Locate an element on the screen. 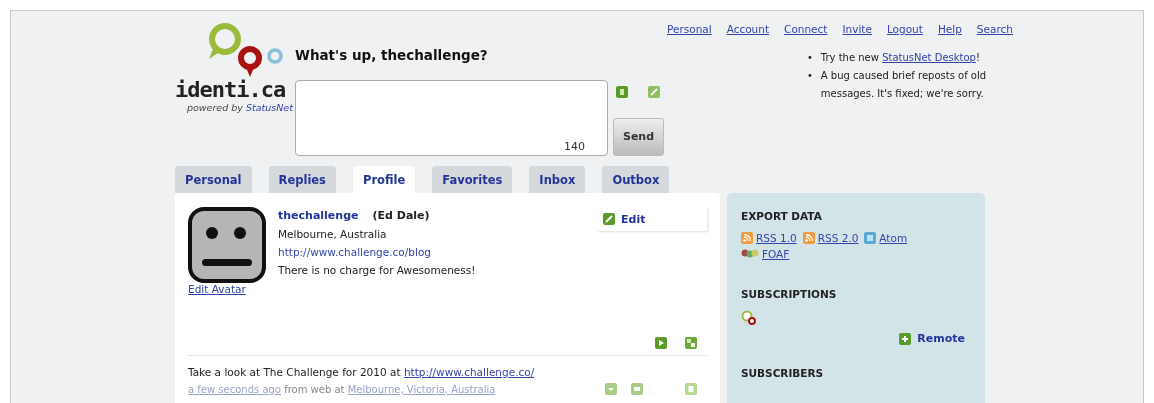 The width and height of the screenshot is (1154, 403). status-prompt: What's up, thechallenge? is located at coordinates (391, 55).